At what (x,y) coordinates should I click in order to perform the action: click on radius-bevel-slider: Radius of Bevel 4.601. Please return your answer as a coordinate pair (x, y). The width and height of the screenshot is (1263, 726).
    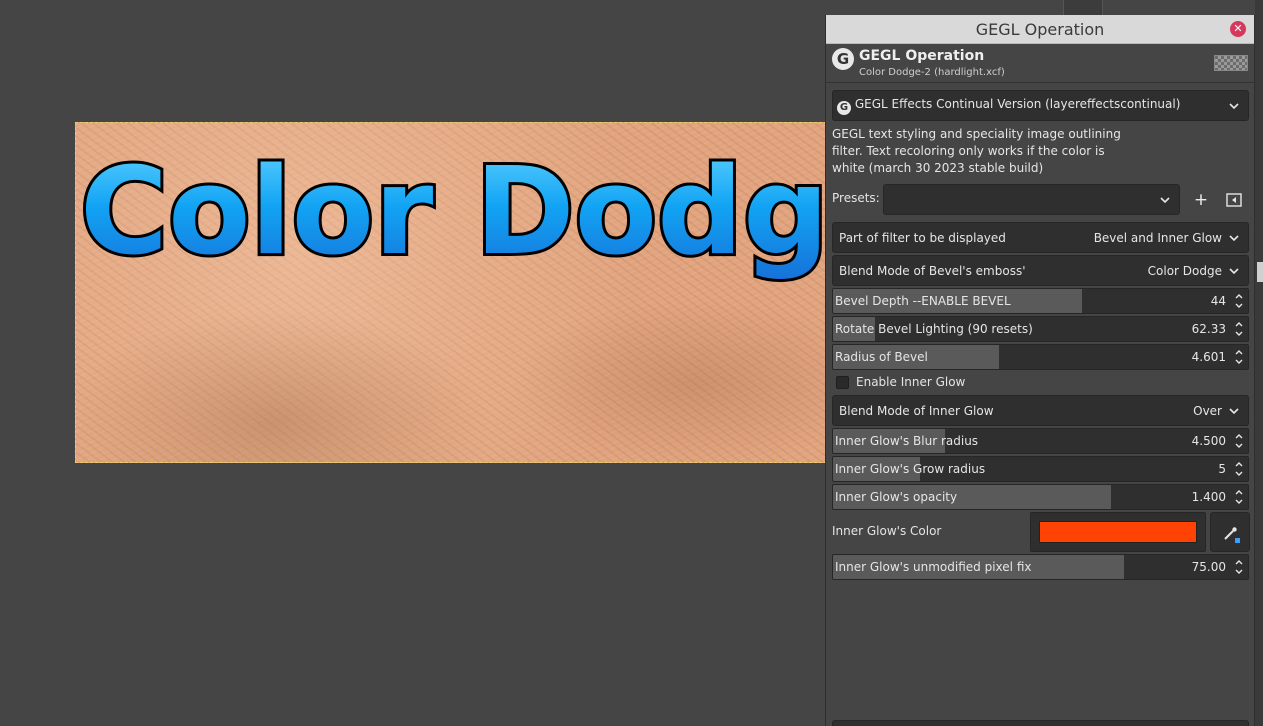
    Looking at the image, I should click on (1040, 357).